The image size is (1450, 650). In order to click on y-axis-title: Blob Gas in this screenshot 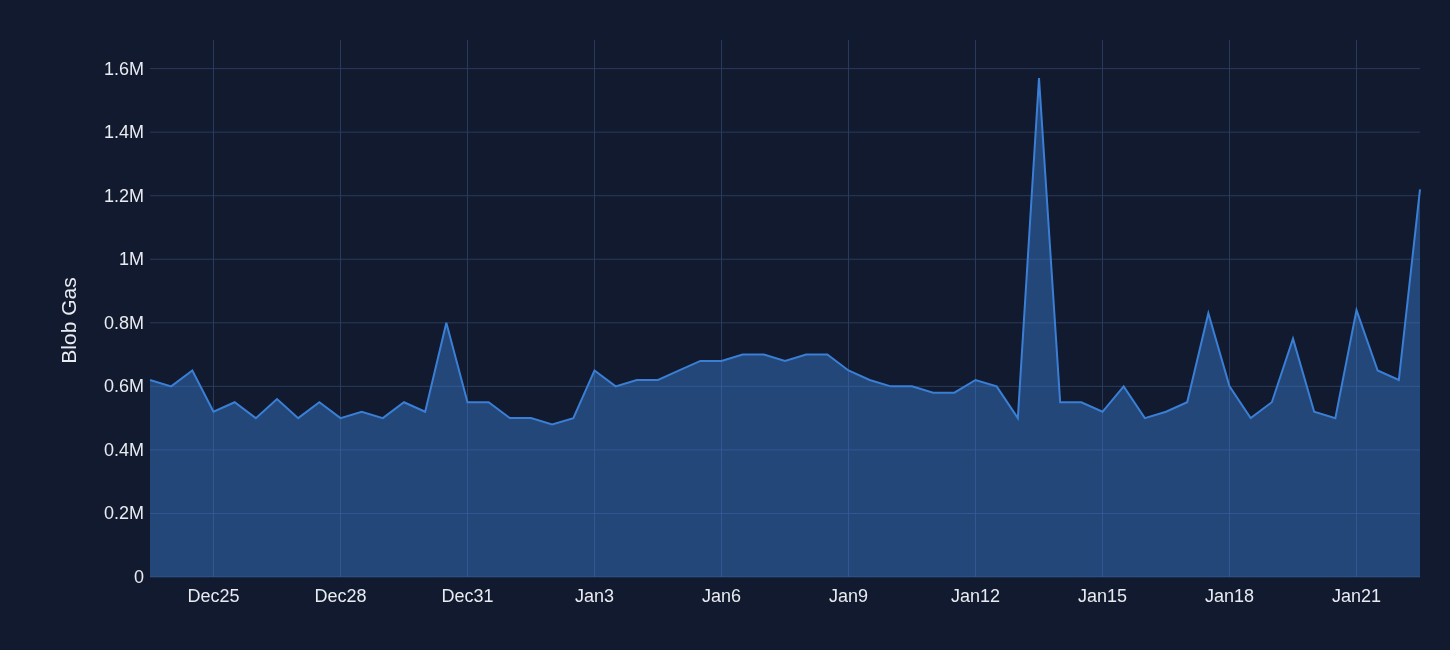, I will do `click(68, 320)`.